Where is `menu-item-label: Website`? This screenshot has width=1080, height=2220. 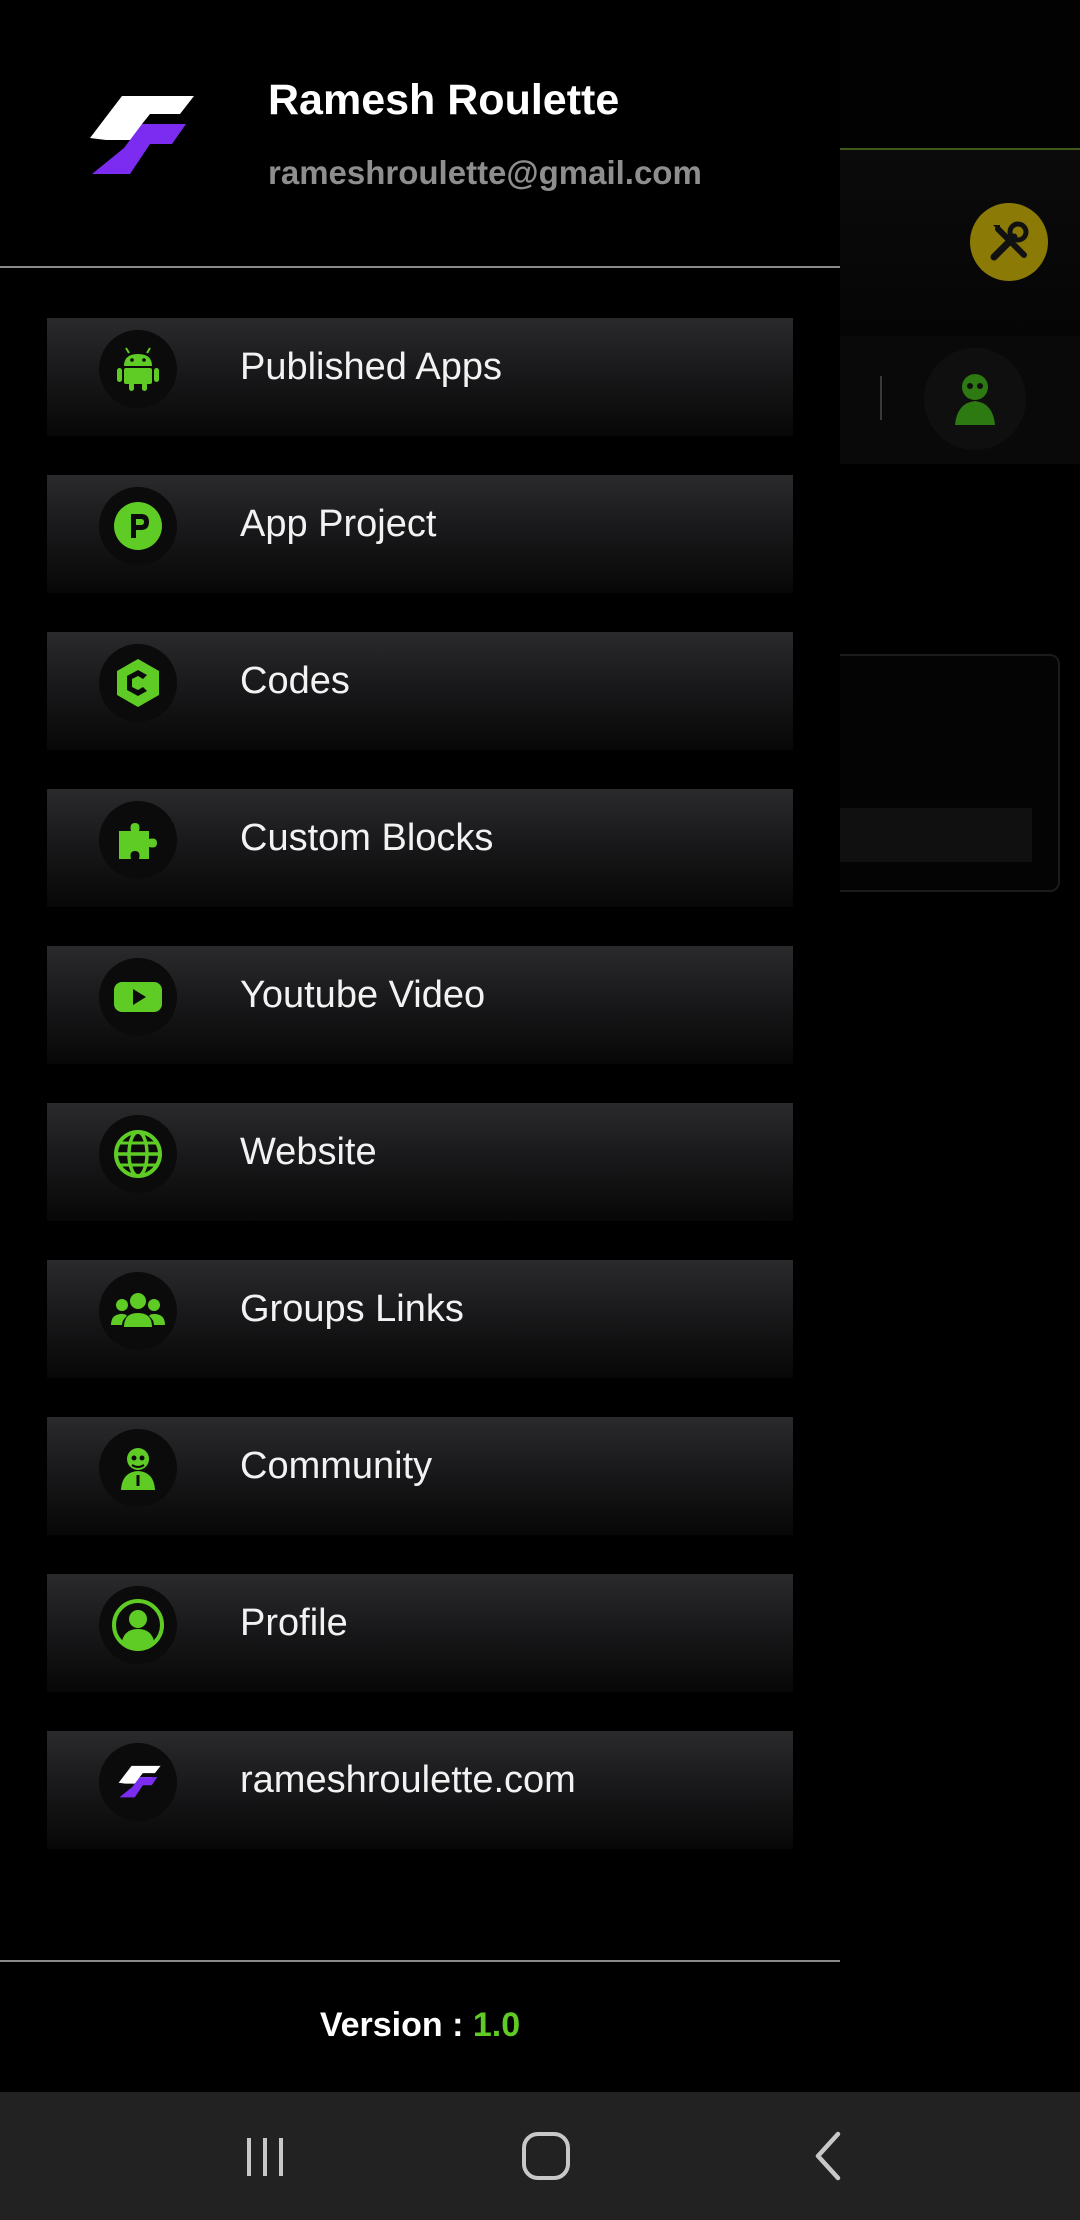
menu-item-label: Website is located at coordinates (308, 1152).